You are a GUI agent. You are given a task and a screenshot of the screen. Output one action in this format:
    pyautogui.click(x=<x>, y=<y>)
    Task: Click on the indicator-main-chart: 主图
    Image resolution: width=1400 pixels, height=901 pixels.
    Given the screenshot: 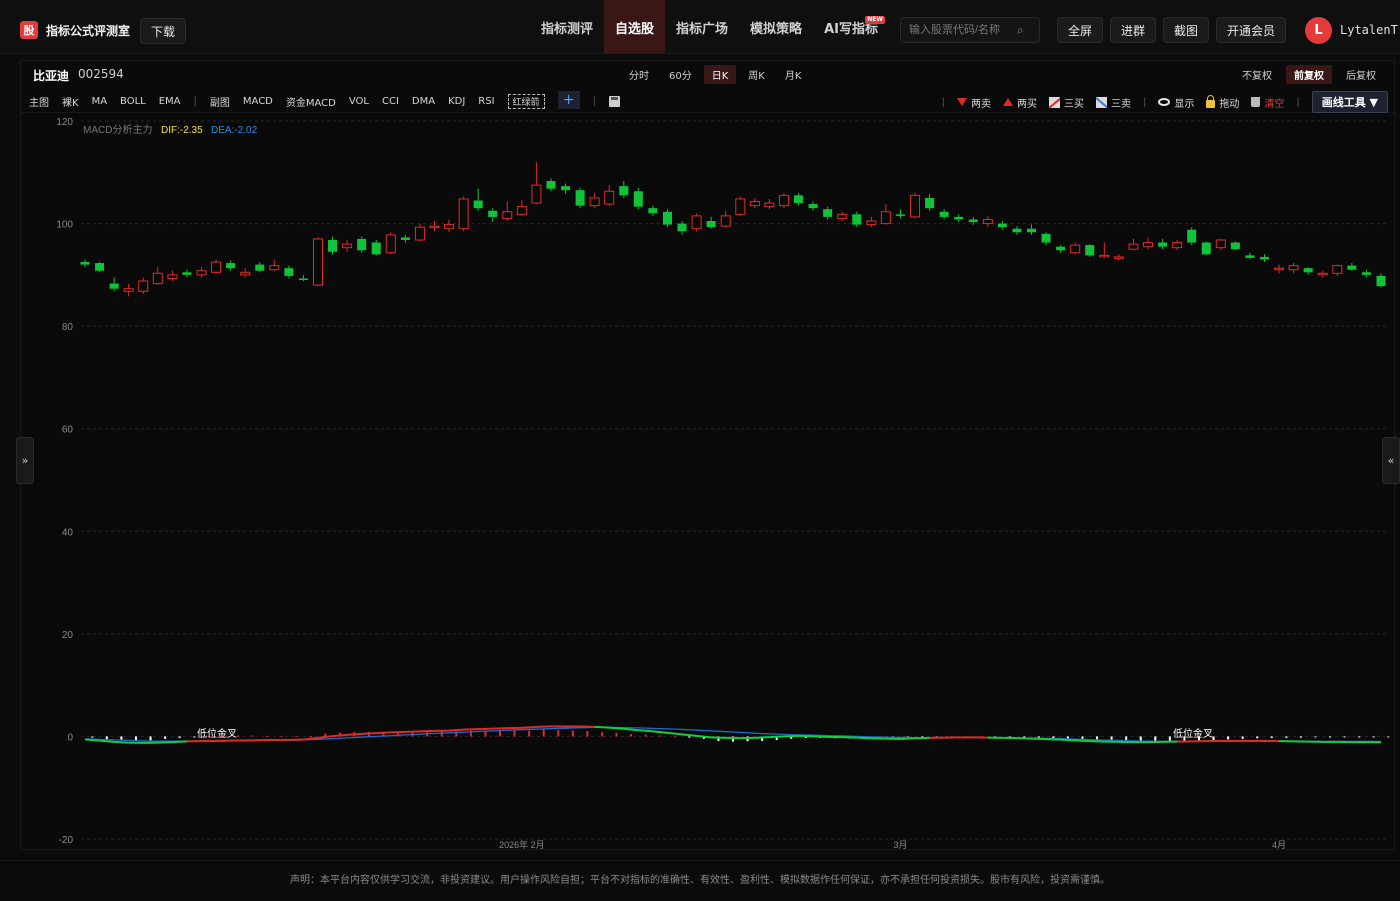 What is the action you would take?
    pyautogui.click(x=39, y=101)
    